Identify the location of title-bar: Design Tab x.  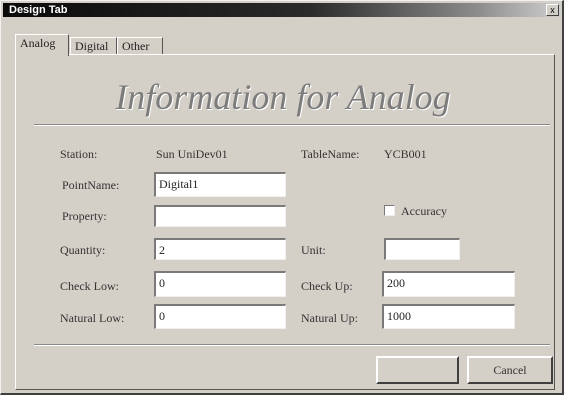
(282, 10).